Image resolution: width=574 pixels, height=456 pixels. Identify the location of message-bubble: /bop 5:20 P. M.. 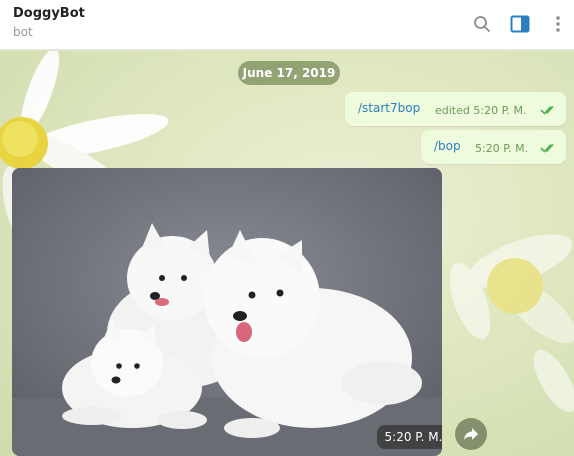
(493, 147).